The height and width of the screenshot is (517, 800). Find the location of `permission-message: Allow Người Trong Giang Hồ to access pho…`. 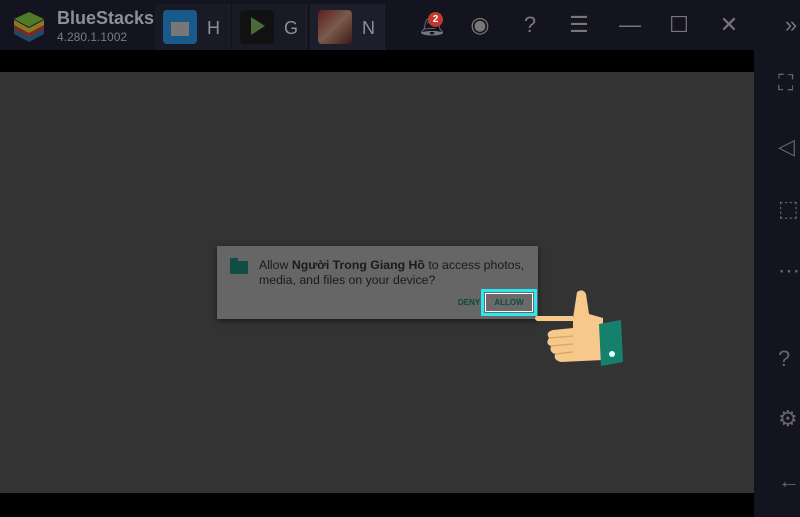

permission-message: Allow Người Trong Giang Hồ to access pho… is located at coordinates (394, 273).